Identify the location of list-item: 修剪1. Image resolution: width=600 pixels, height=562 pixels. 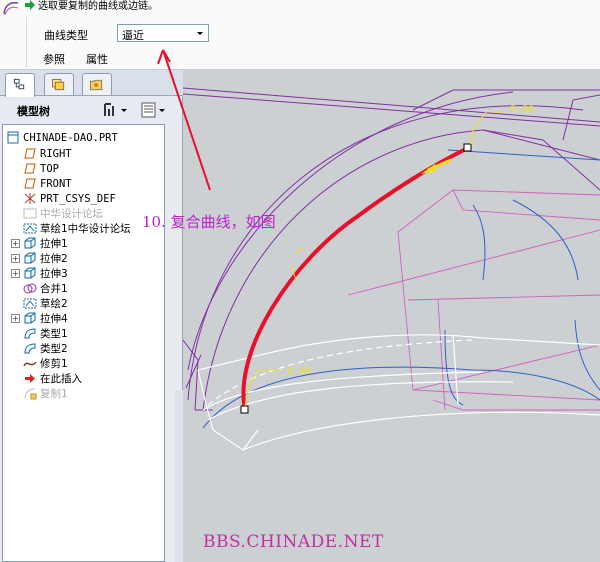
(45, 363).